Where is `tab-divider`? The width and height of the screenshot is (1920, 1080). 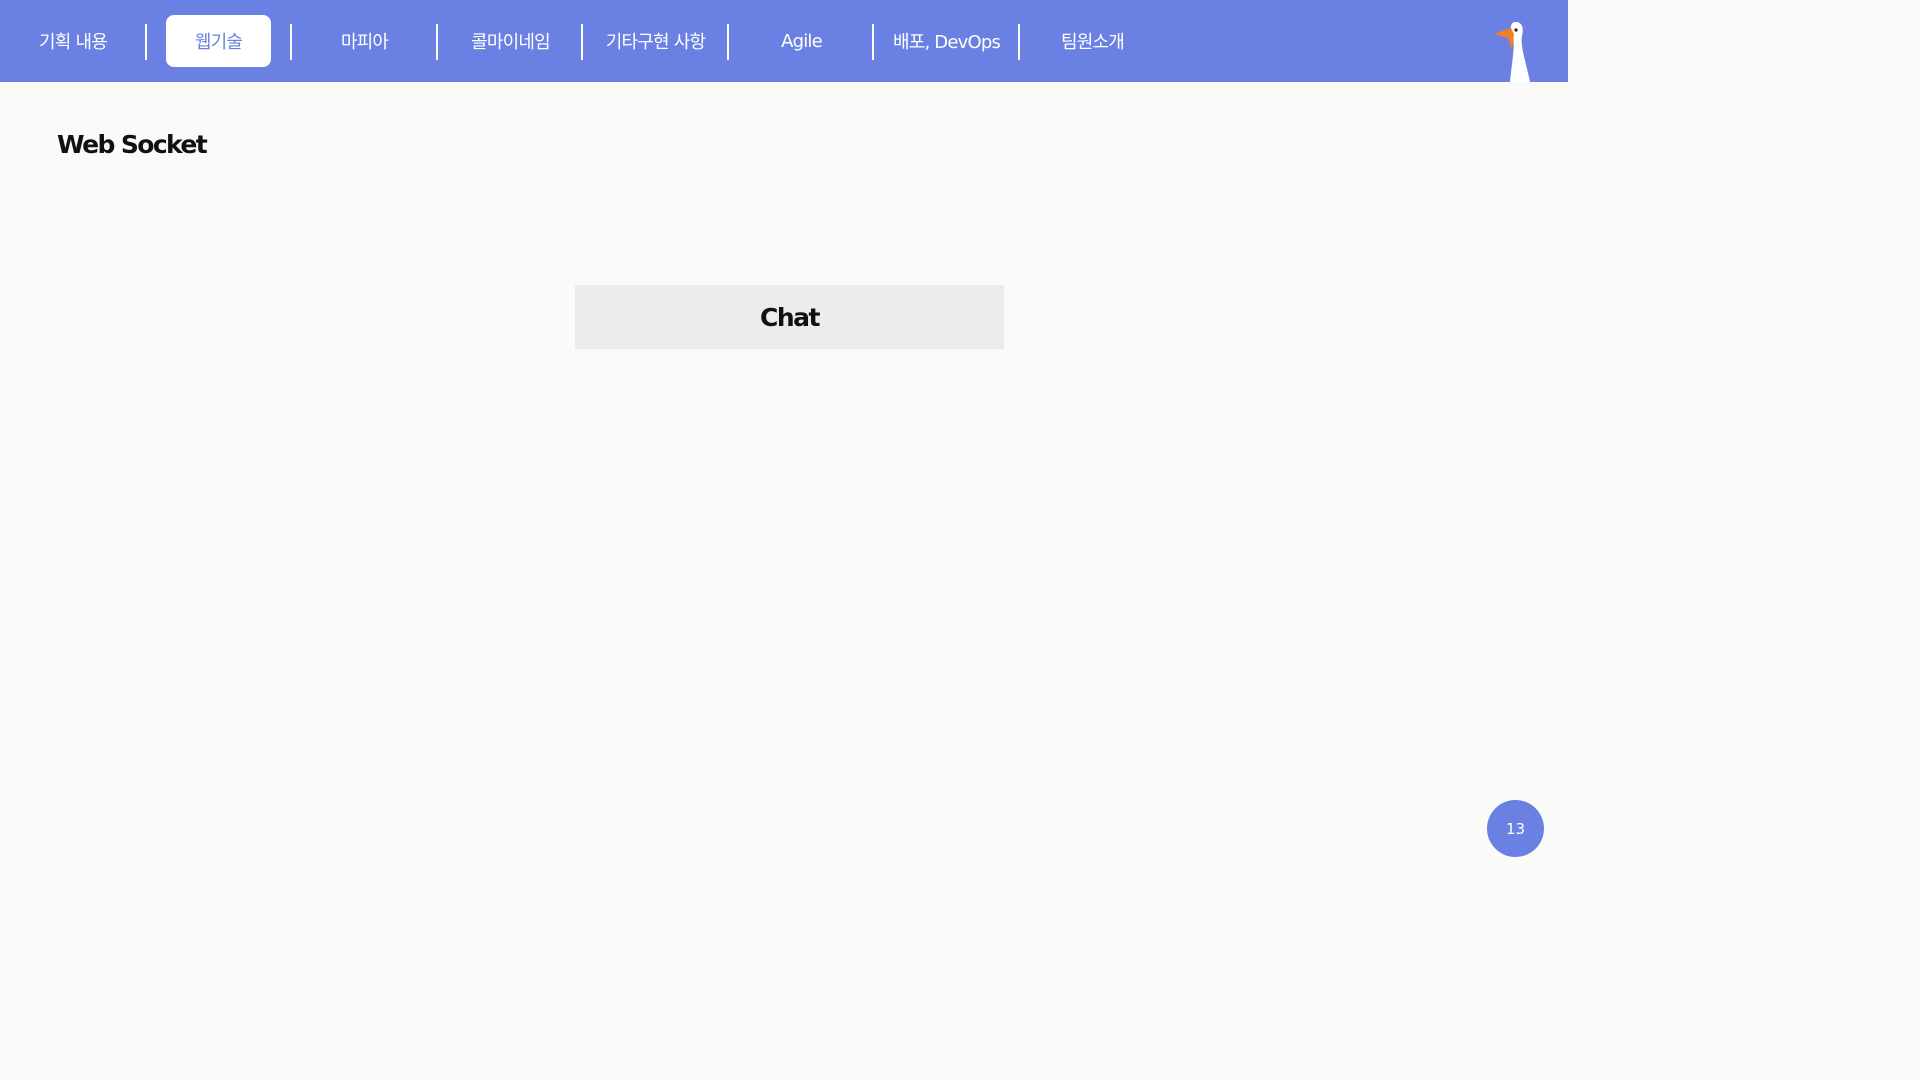 tab-divider is located at coordinates (146, 42).